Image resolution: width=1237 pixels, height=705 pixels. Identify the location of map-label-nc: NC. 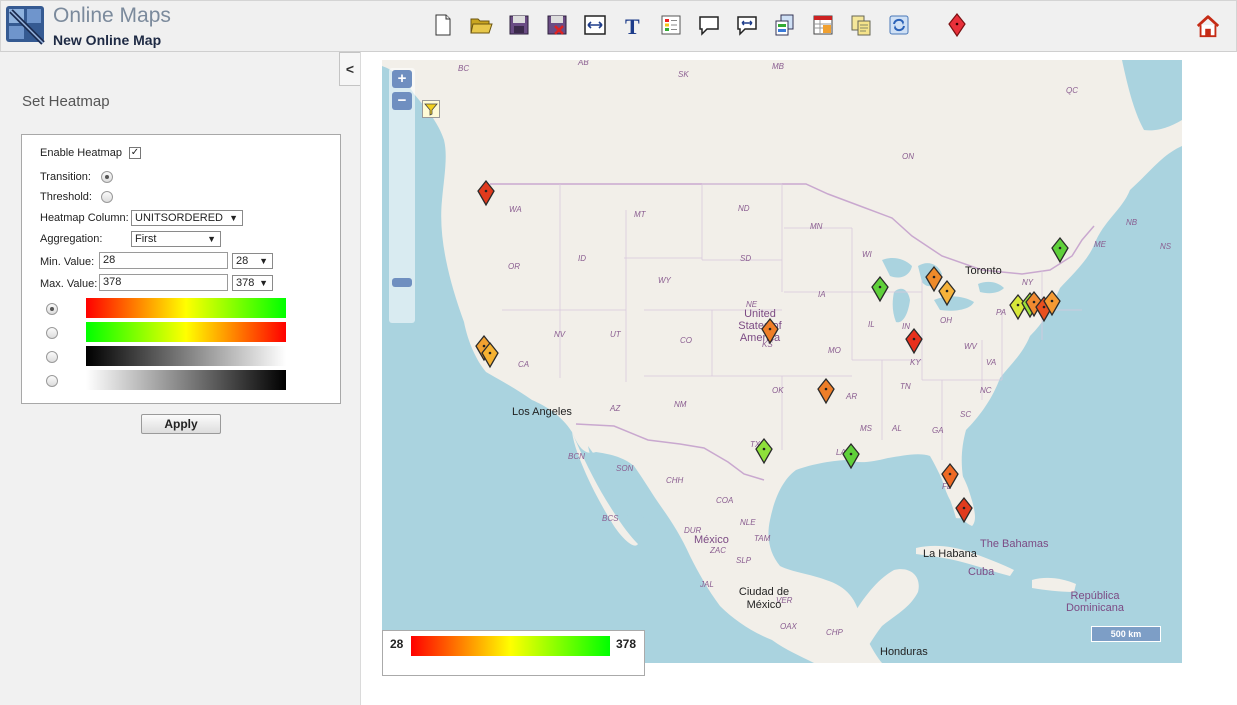
(986, 390).